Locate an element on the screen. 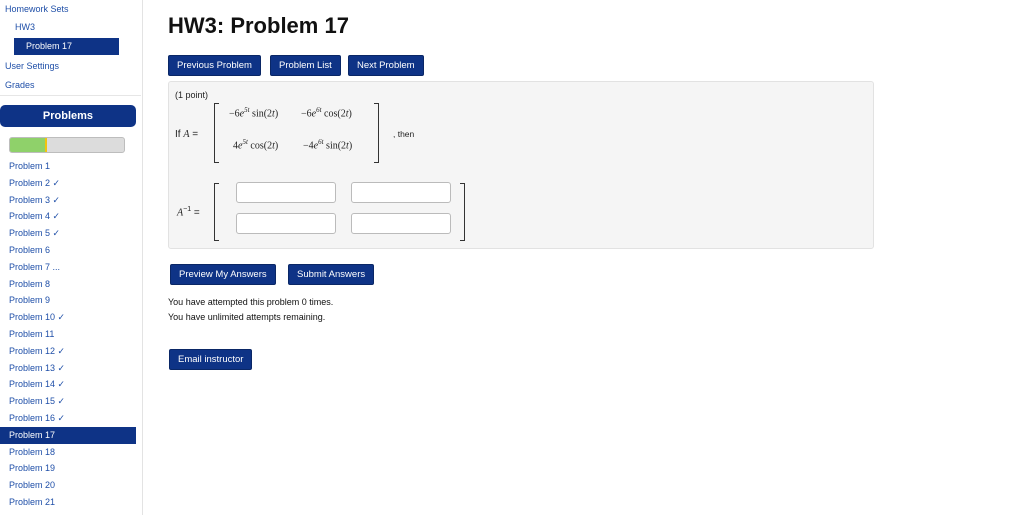 The height and width of the screenshot is (515, 1024). progress-bar is located at coordinates (67, 145).